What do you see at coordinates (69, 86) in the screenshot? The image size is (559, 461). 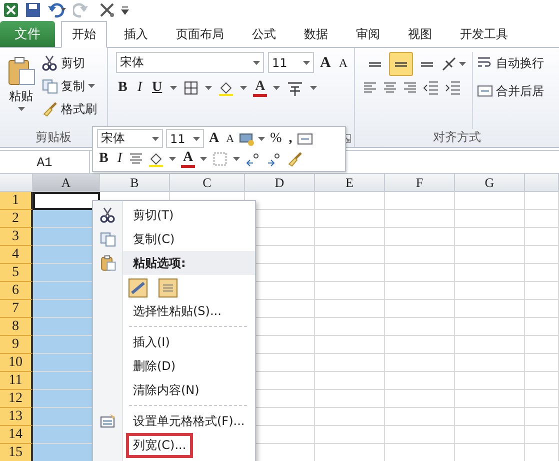 I see `copy-button: 复制` at bounding box center [69, 86].